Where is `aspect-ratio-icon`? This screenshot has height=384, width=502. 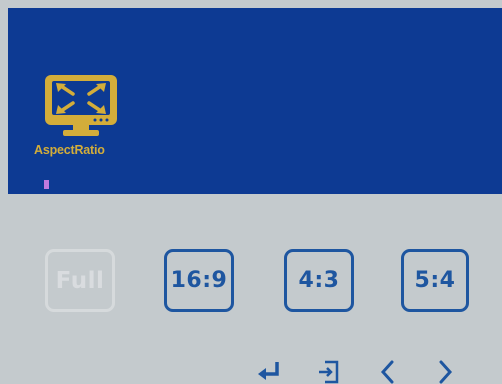 aspect-ratio-icon is located at coordinates (81, 106).